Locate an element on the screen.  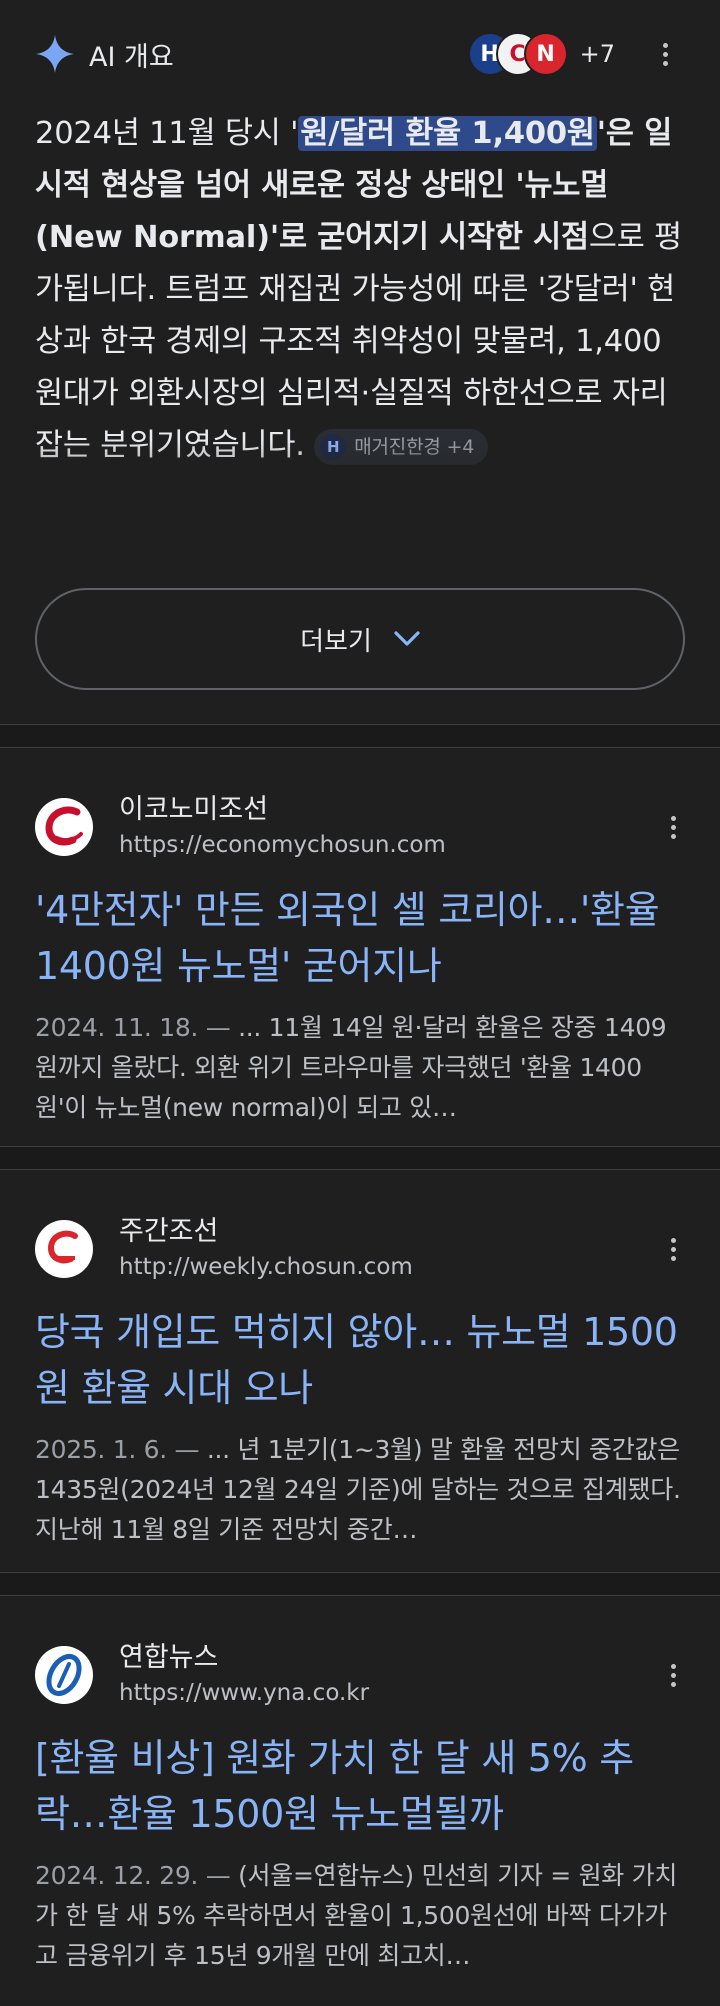
site-url: https://economychosun.com is located at coordinates (282, 845).